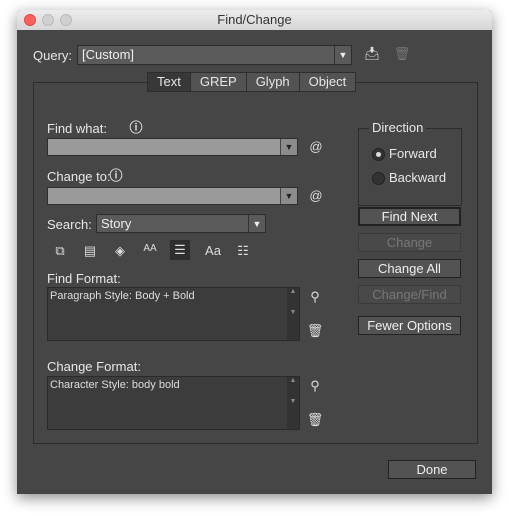 The image size is (509, 516). I want to click on include-hidden-layers-icon: ◈, so click(120, 251).